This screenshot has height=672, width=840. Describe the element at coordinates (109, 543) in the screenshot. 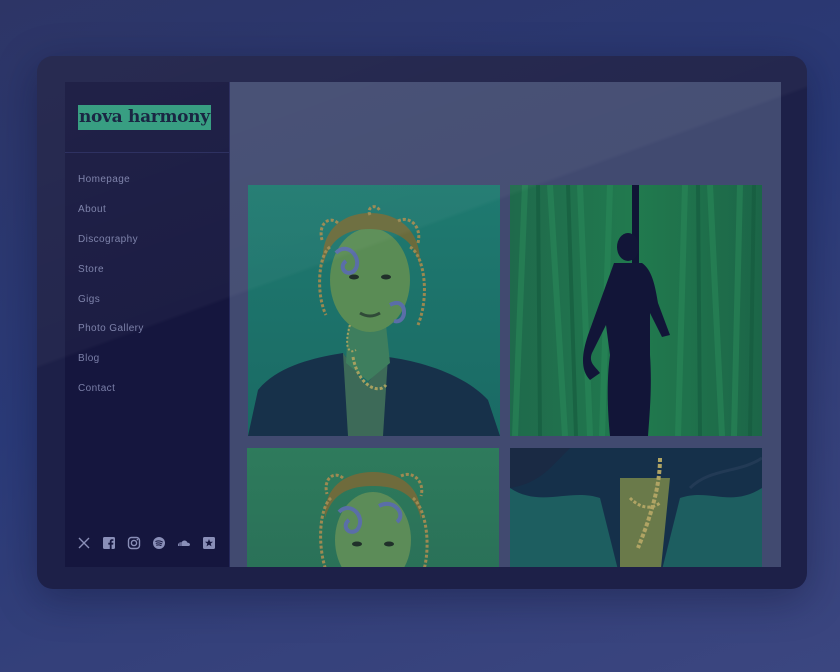

I see `facebook-icon` at that location.